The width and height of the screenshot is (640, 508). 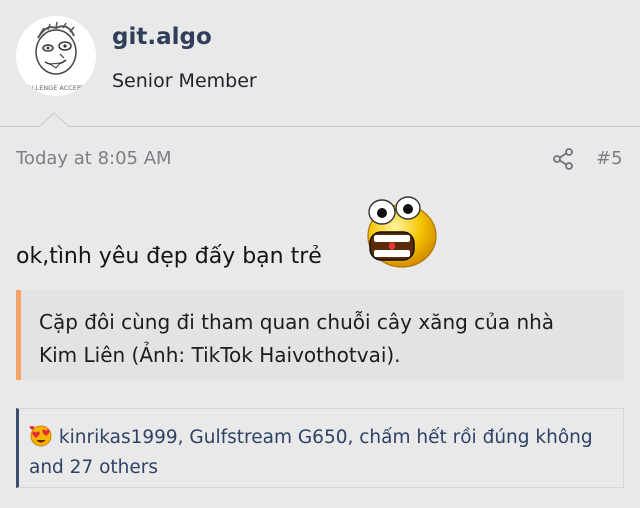 I want to click on avatar-image: CHALLENGE ACCEPTED, so click(x=56, y=56).